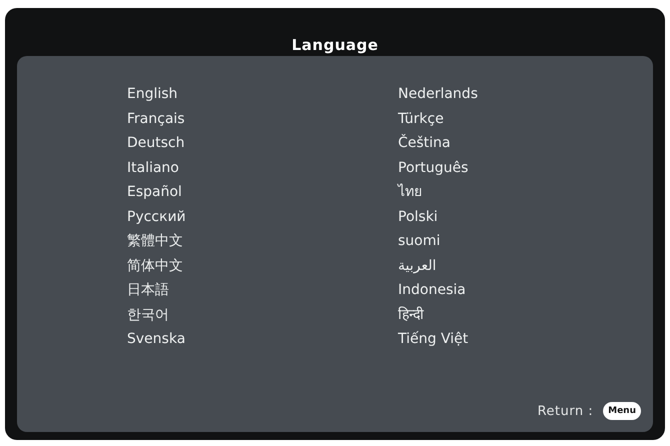  I want to click on language-option: Indonesia, so click(432, 290).